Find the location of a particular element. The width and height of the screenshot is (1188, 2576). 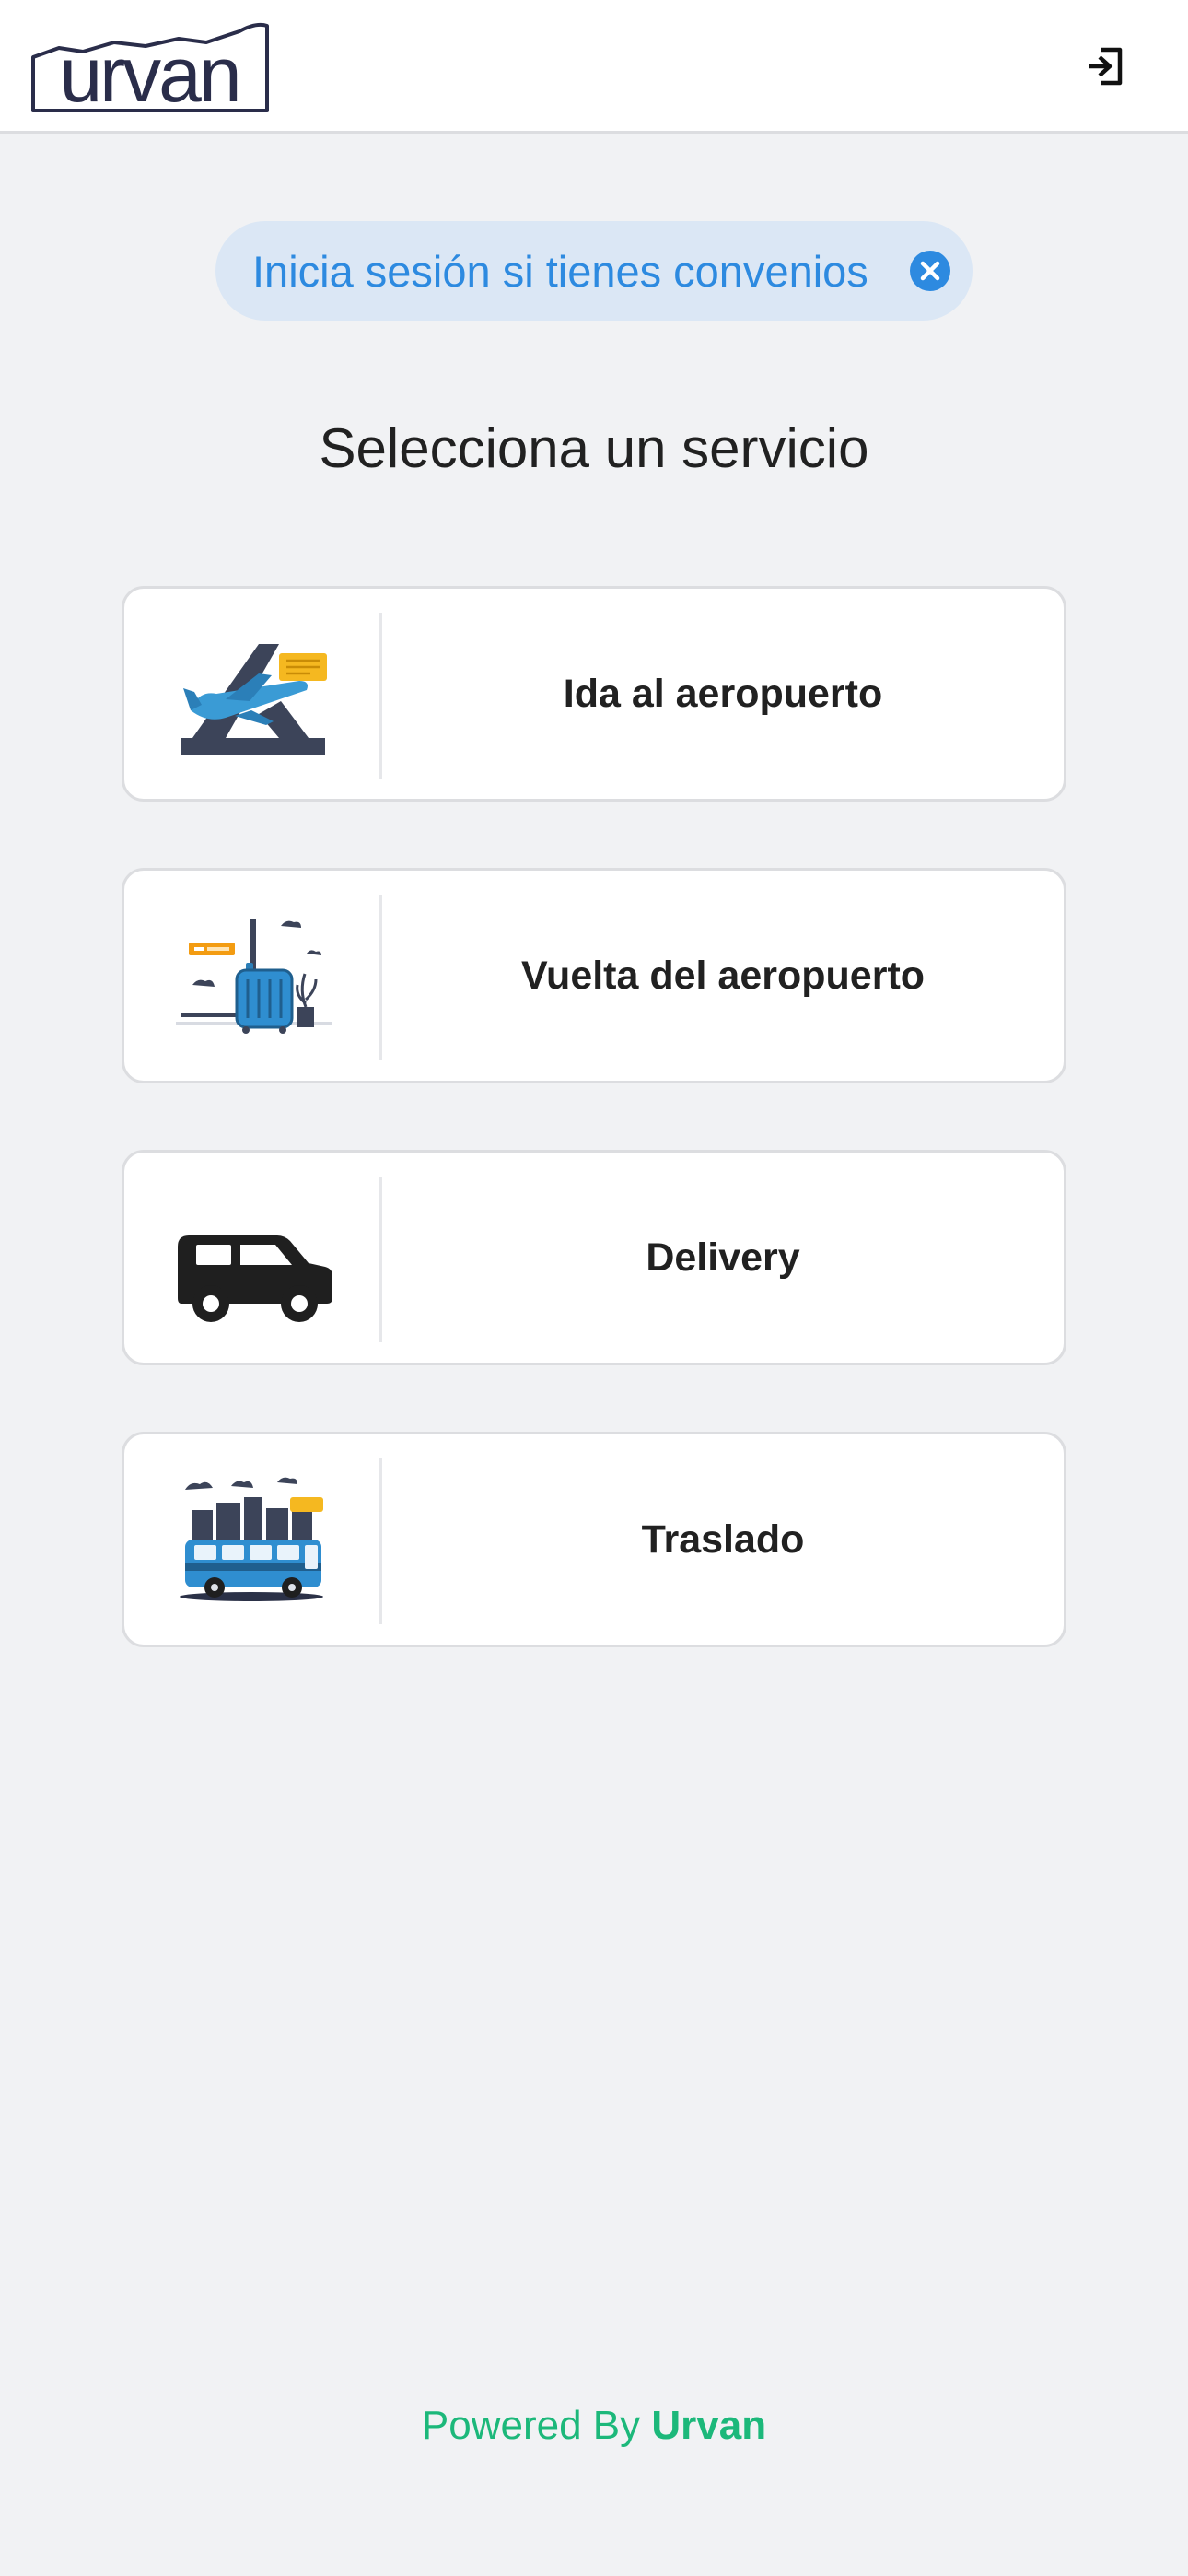

page-title: Selecciona un servicio is located at coordinates (594, 448).